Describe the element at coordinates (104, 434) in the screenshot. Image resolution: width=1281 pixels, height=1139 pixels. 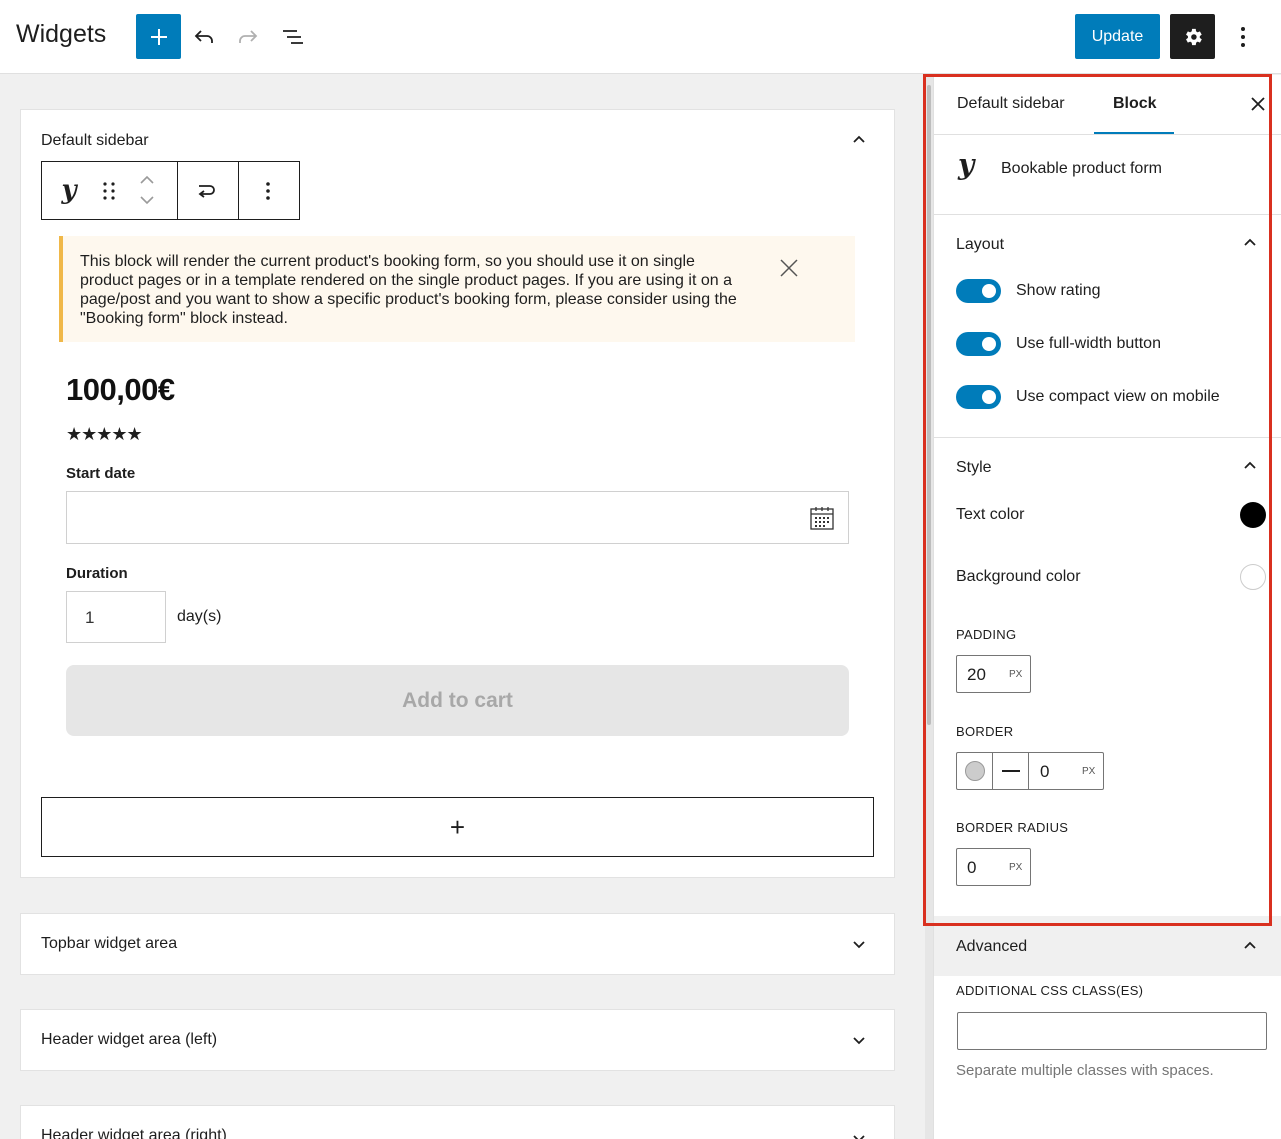
I see `rating-stars: ★★★★★` at that location.